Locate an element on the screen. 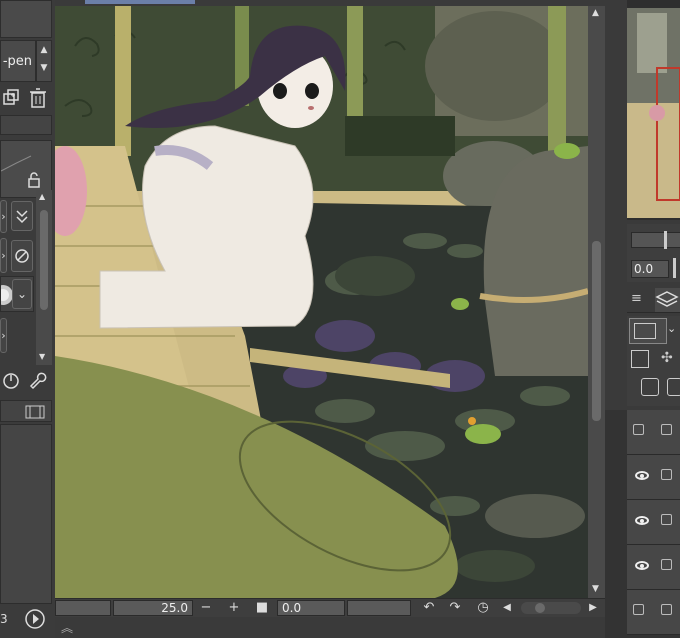 The width and height of the screenshot is (680, 638). bamboo-post-left is located at coordinates (123, 81).